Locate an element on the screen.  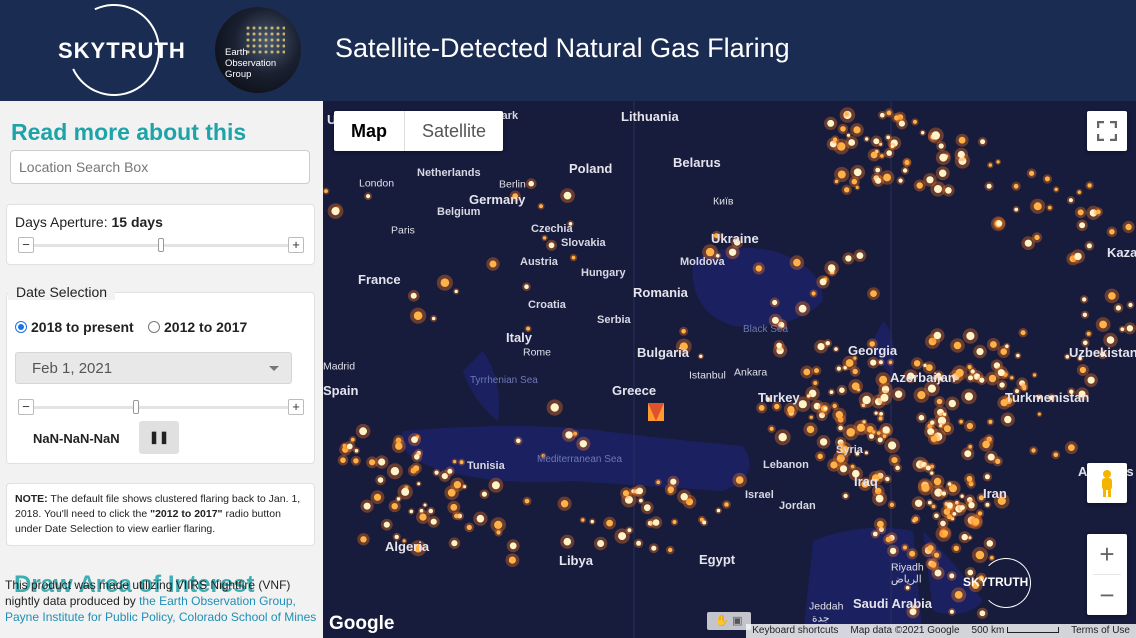
map-gesture-control: ✋ ▣ is located at coordinates (729, 621).